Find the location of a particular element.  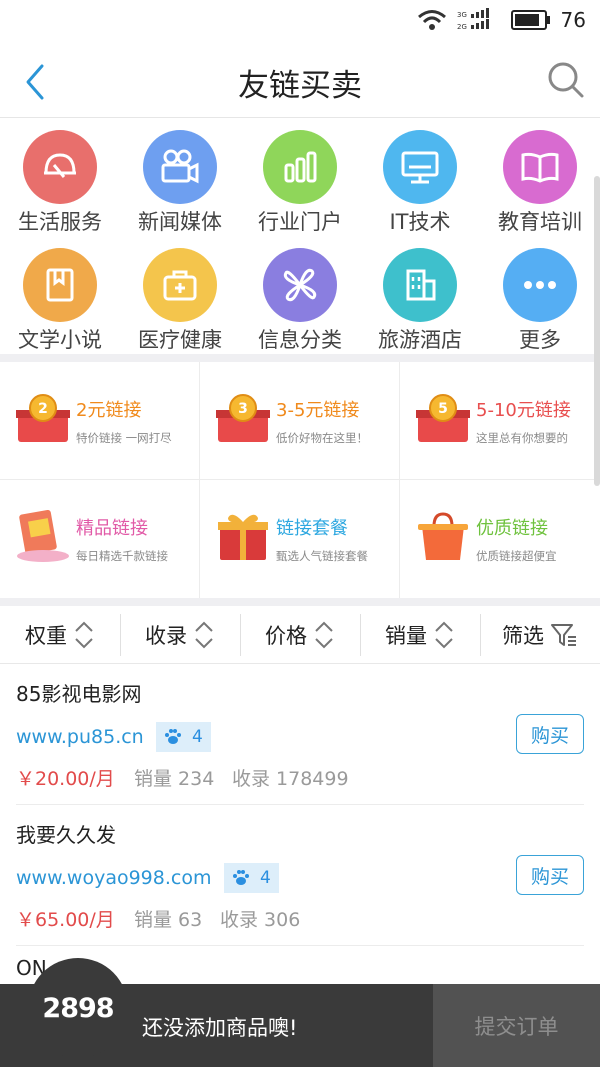

book-icon is located at coordinates (540, 167).